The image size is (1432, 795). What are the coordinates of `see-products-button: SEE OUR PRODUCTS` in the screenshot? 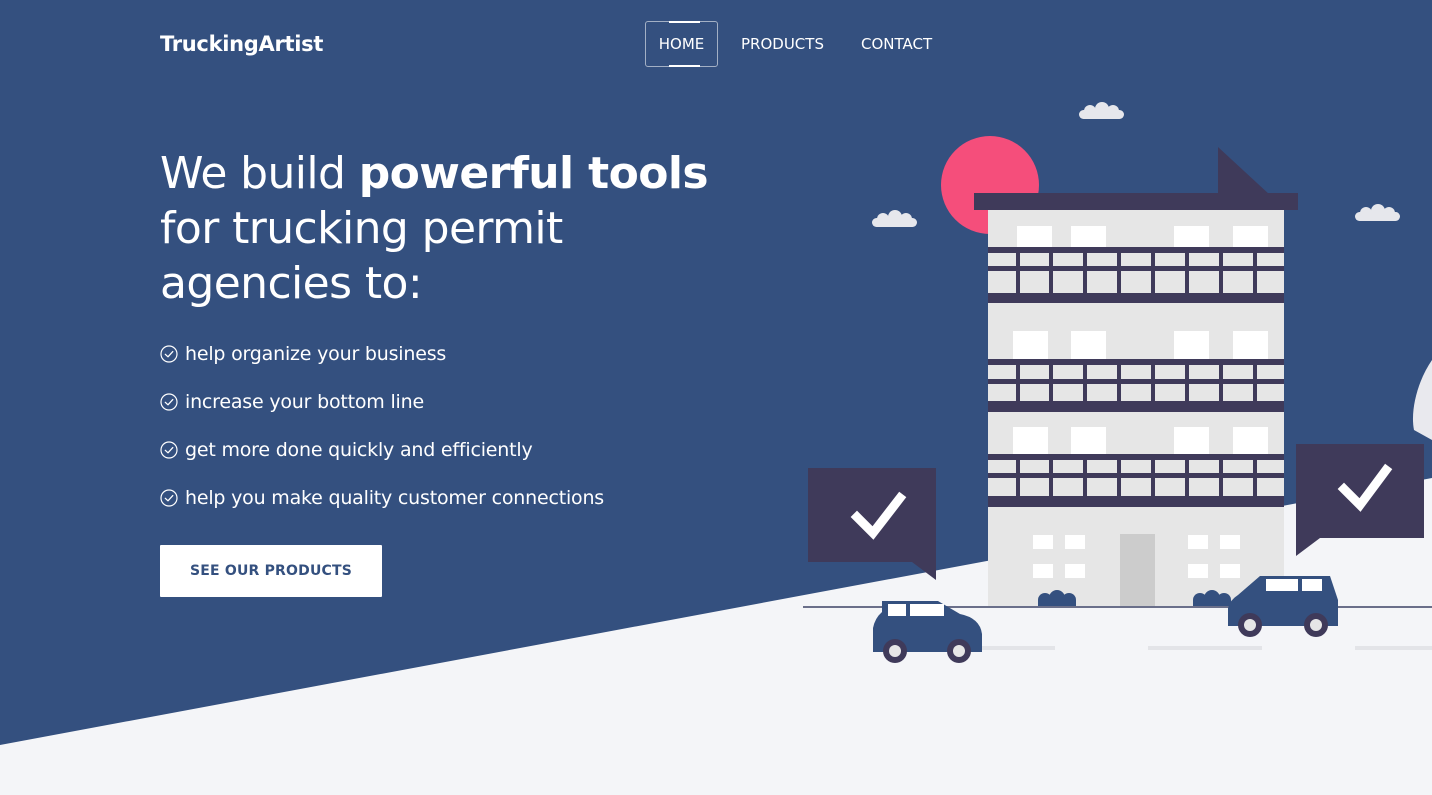 It's located at (271, 571).